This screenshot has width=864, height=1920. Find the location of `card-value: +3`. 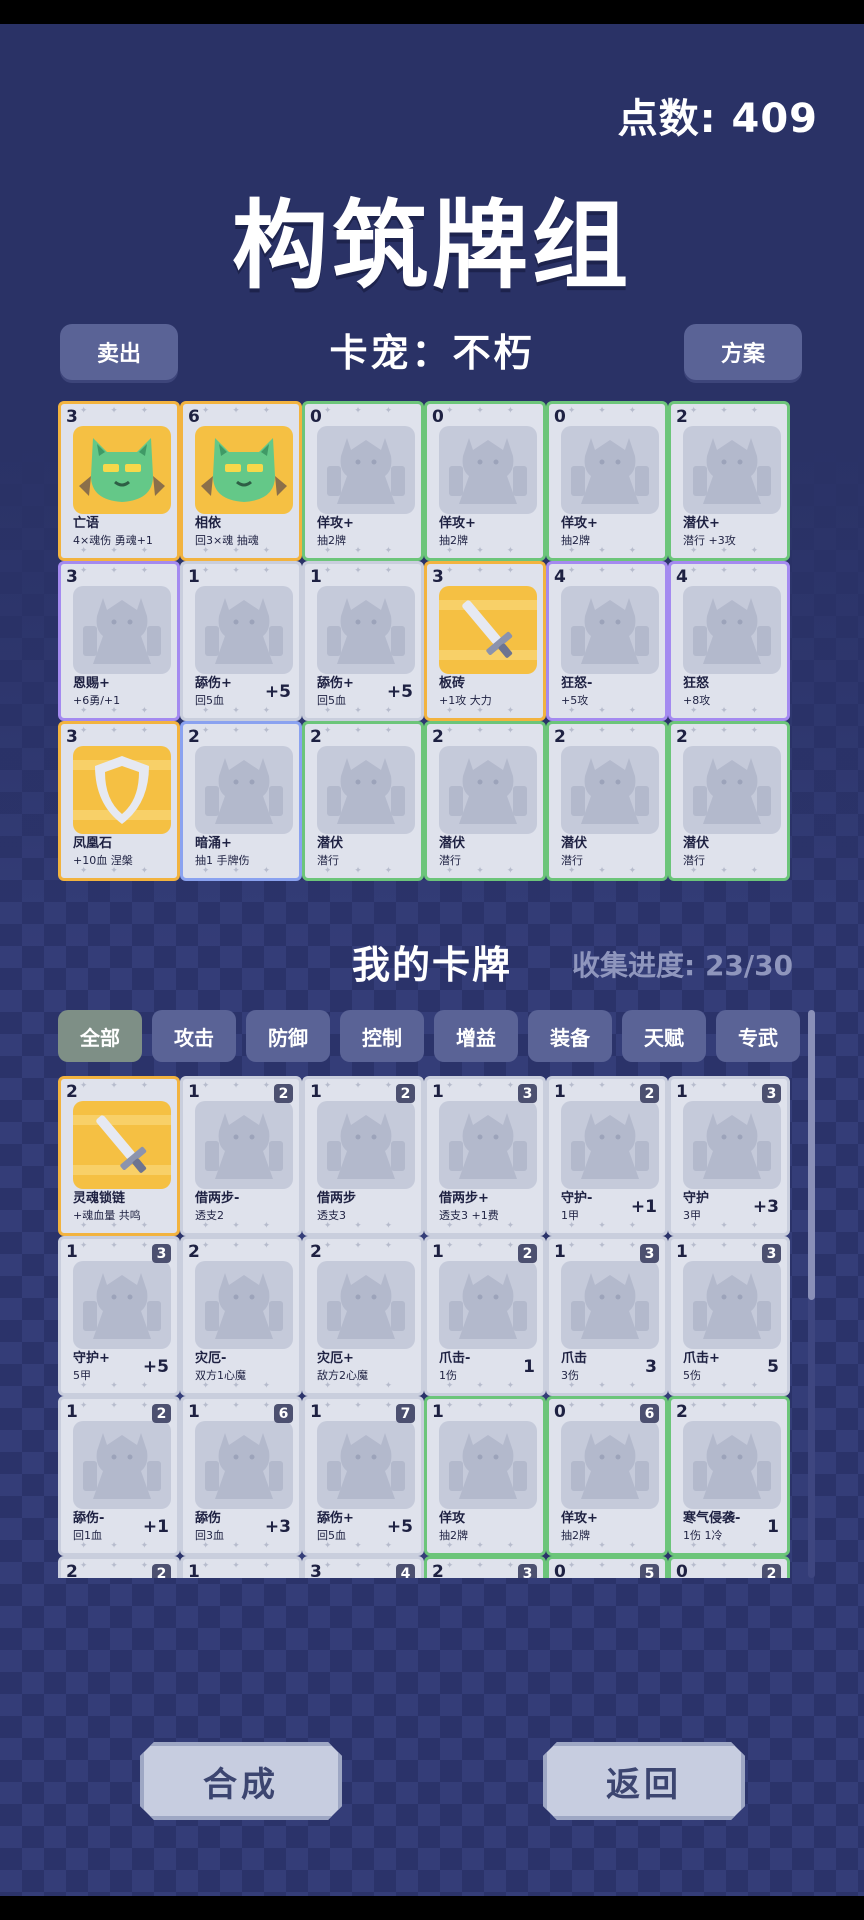

card-value: +3 is located at coordinates (277, 1527).